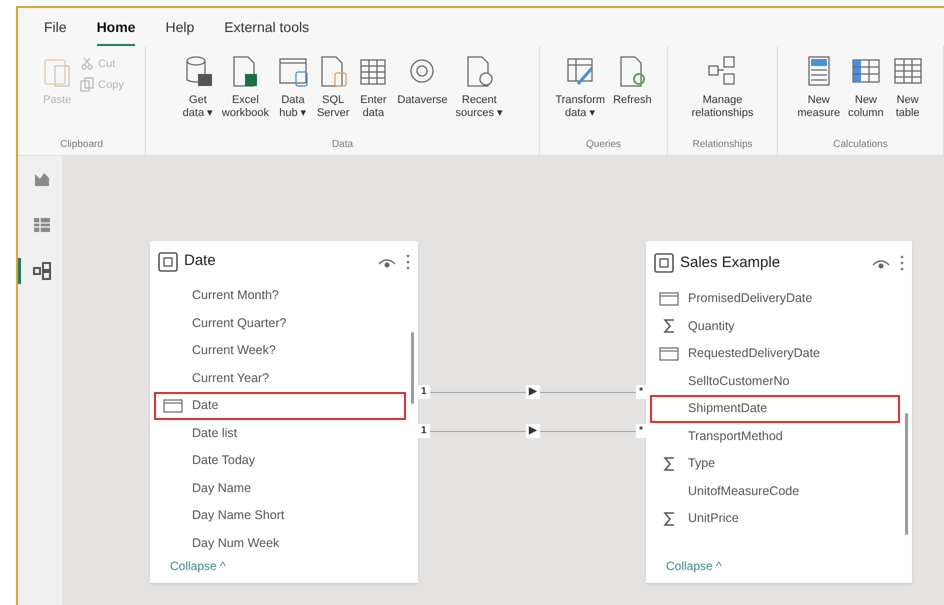 The height and width of the screenshot is (605, 944). Describe the element at coordinates (860, 145) in the screenshot. I see `ribbon-group-label: Calculations` at that location.